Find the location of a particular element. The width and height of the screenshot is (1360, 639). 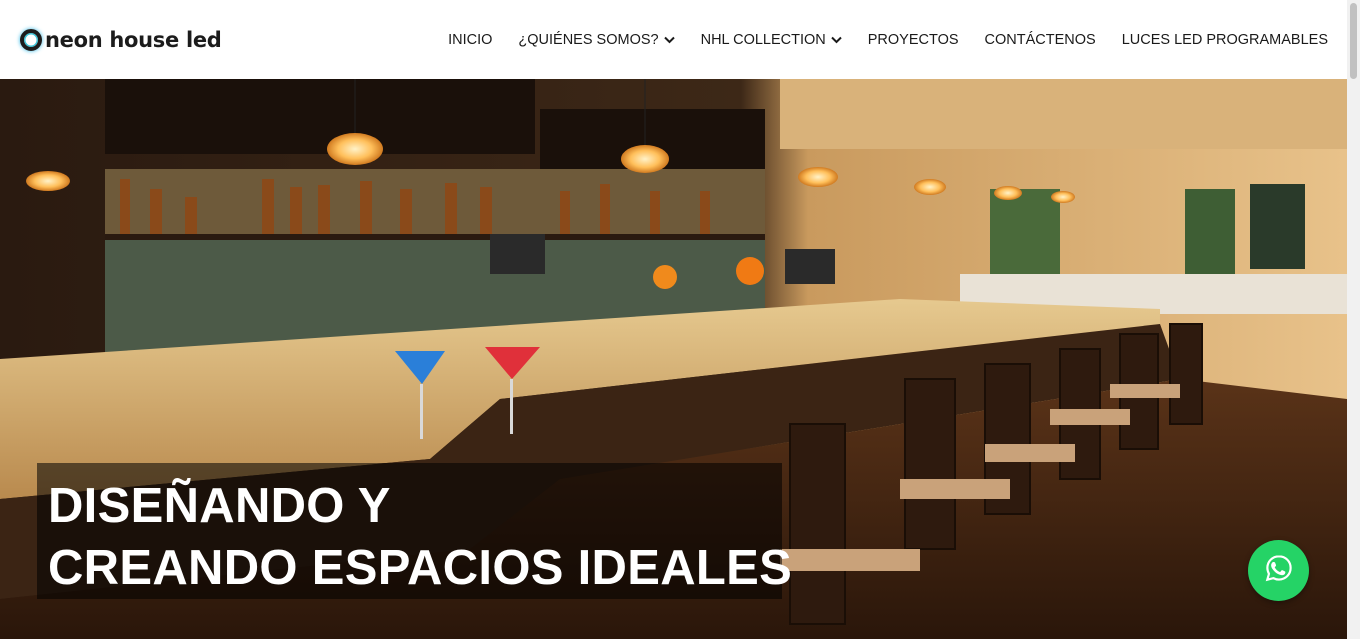

nav-label: NHL COLLECTION is located at coordinates (763, 39).